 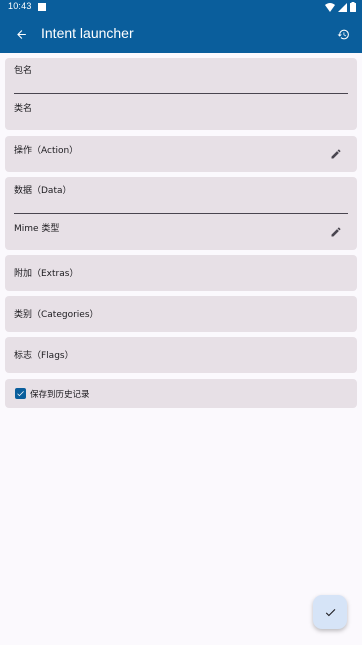 I want to click on back-button, so click(x=21, y=34).